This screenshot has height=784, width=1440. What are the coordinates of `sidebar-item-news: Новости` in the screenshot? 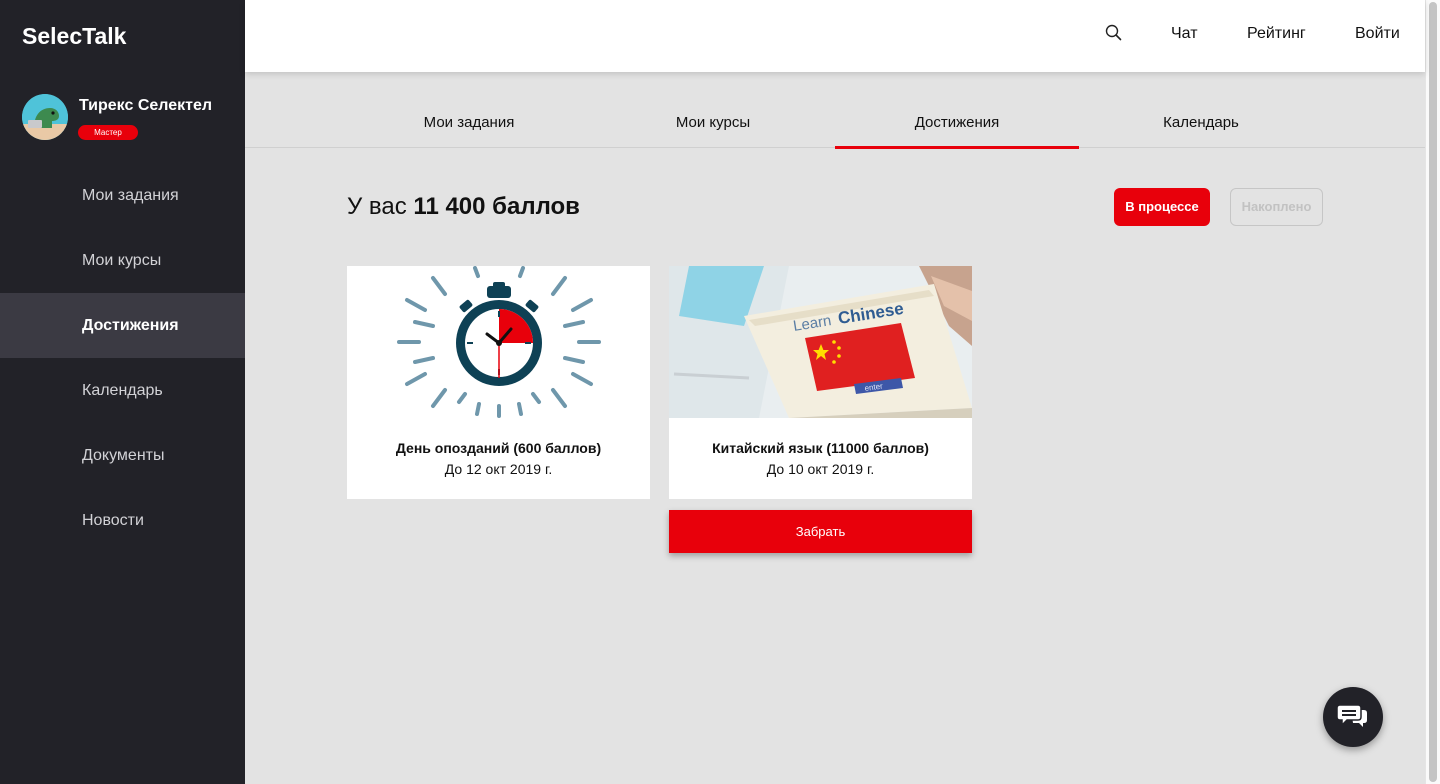 It's located at (122, 520).